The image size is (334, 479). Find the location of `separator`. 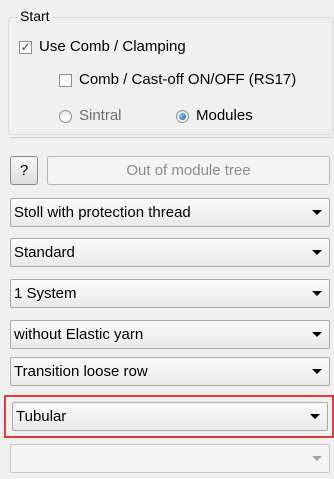

separator is located at coordinates (171, 137).